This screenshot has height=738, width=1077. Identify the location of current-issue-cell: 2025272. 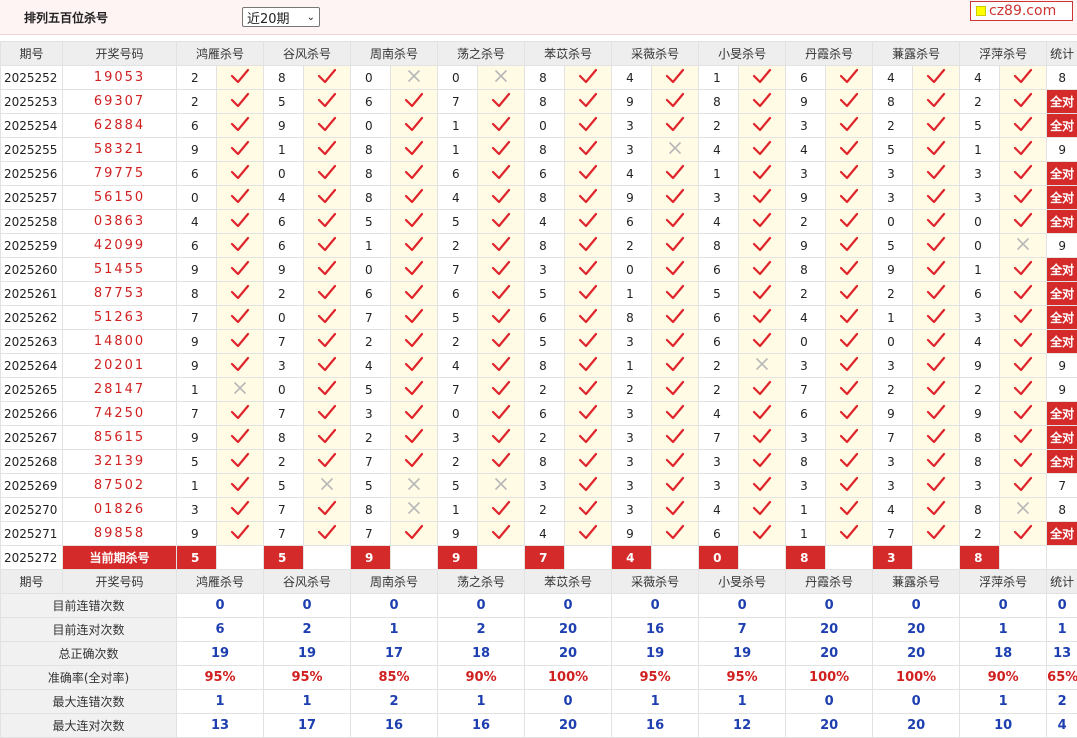
(32, 558).